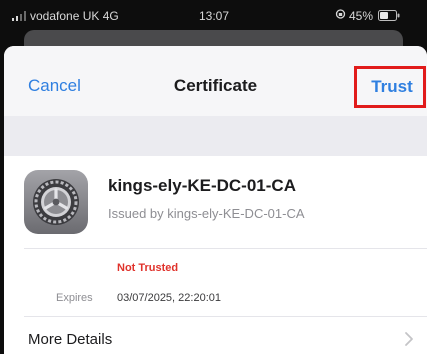 Image resolution: width=427 pixels, height=354 pixels. I want to click on carrier-label: vodafone UK 4G, so click(74, 16).